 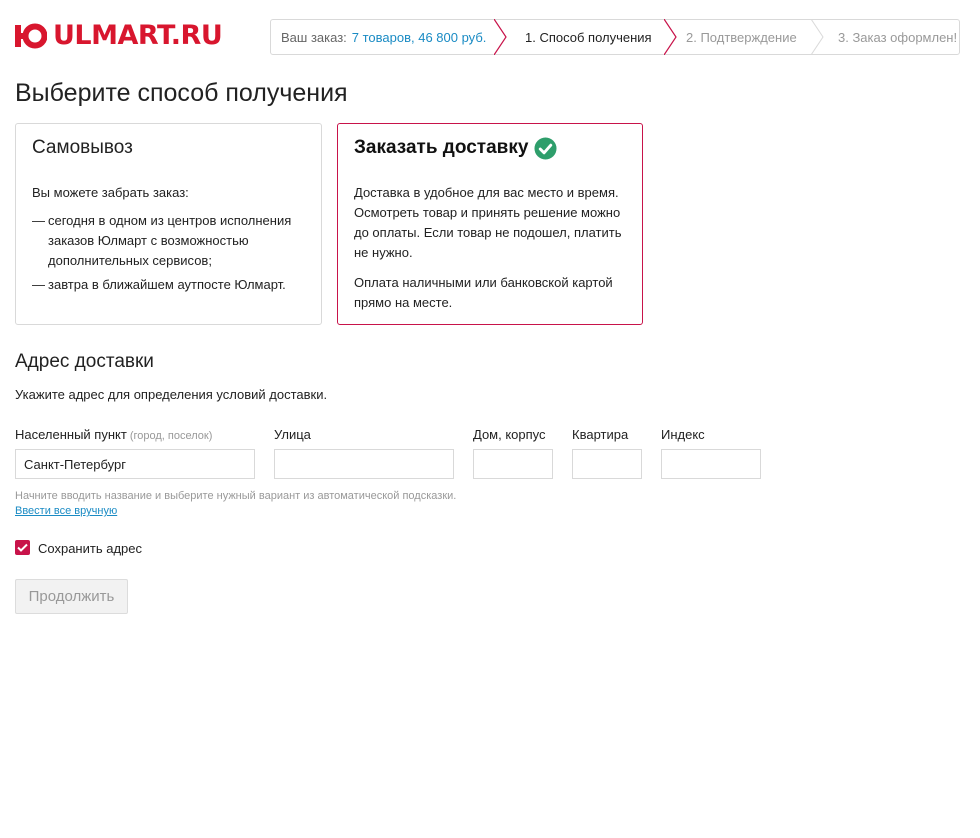 I want to click on manual-entry-link: Ввести все вручную, so click(x=66, y=511).